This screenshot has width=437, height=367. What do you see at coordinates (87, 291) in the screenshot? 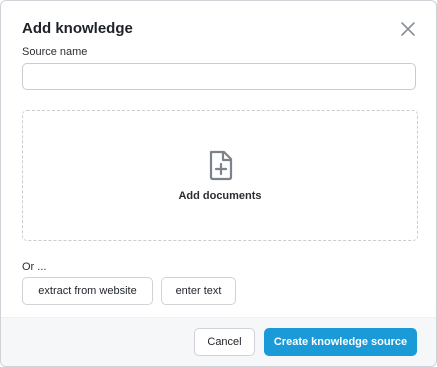
I see `extract-from-website-button: extract from website` at bounding box center [87, 291].